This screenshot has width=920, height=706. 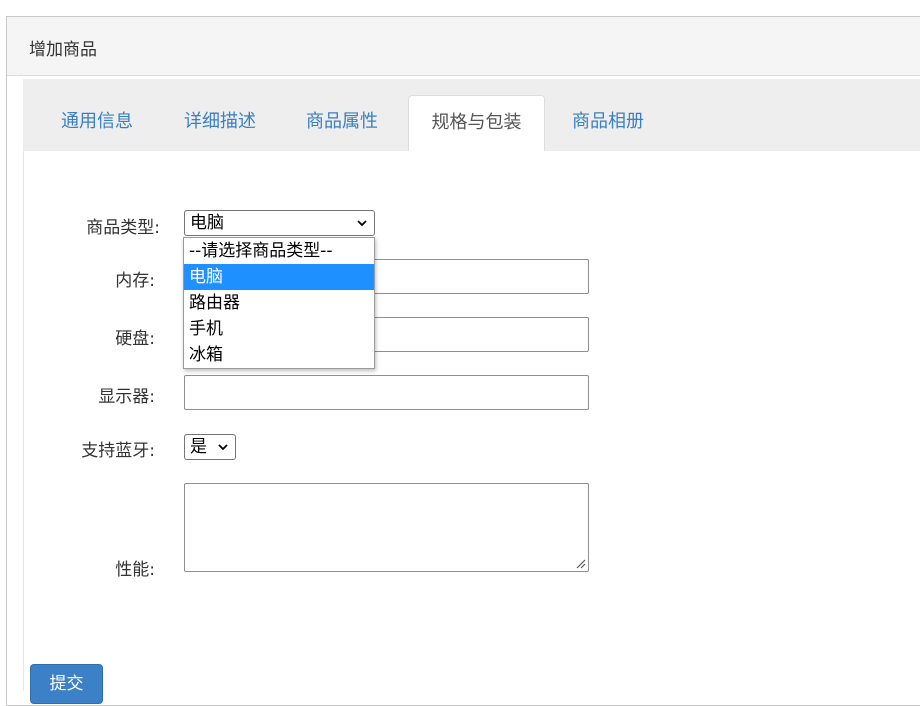 What do you see at coordinates (608, 123) in the screenshot?
I see `tab-goods-gallery: 商品相册` at bounding box center [608, 123].